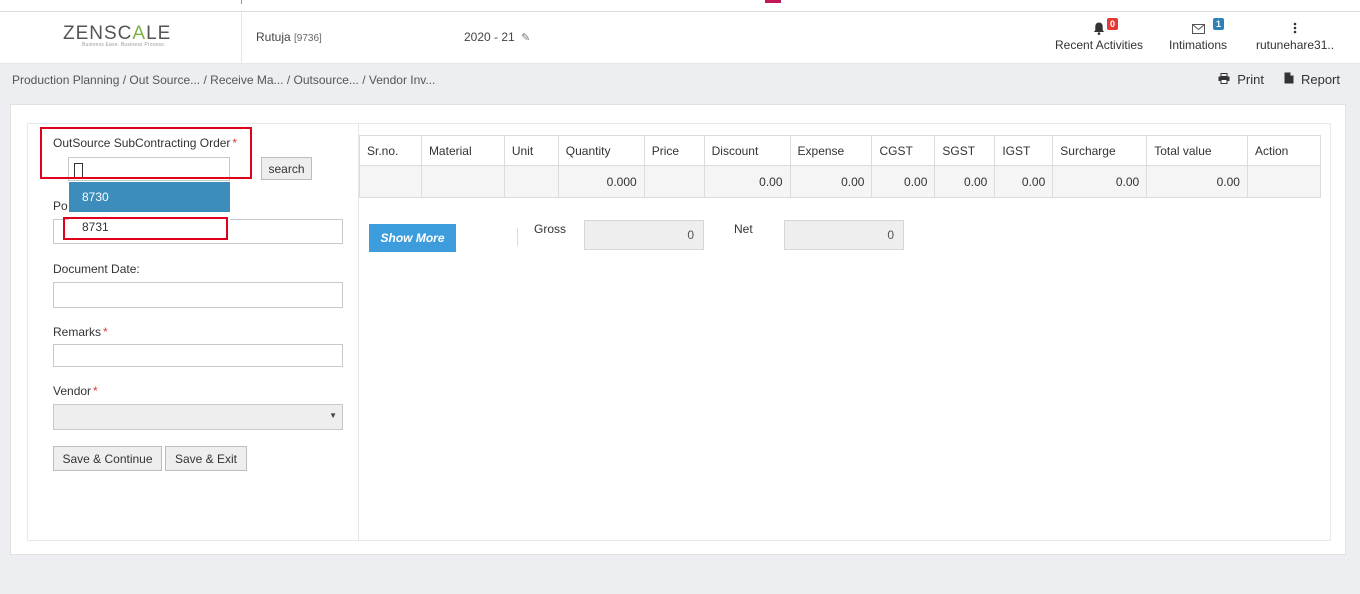  I want to click on recent-activities-badge: 0, so click(1113, 24).